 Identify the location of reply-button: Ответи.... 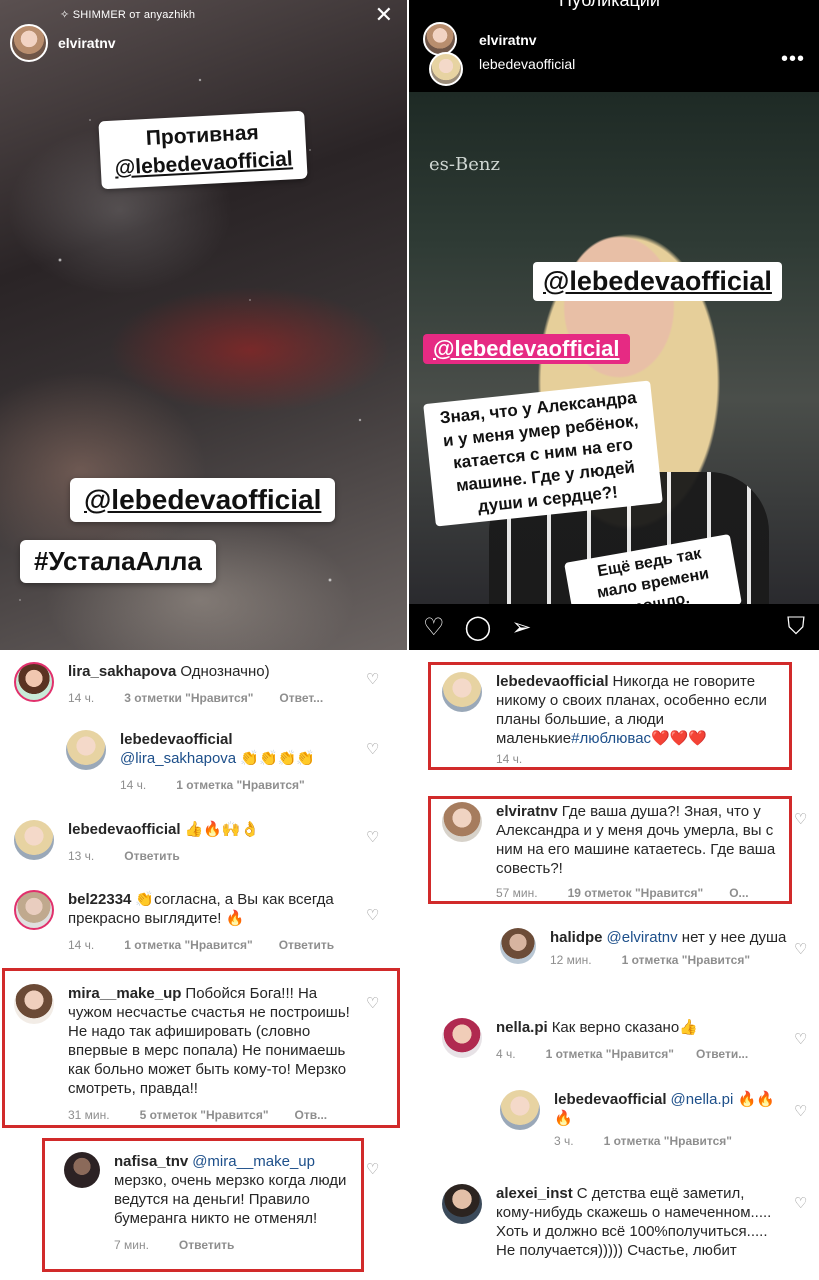
(722, 1054).